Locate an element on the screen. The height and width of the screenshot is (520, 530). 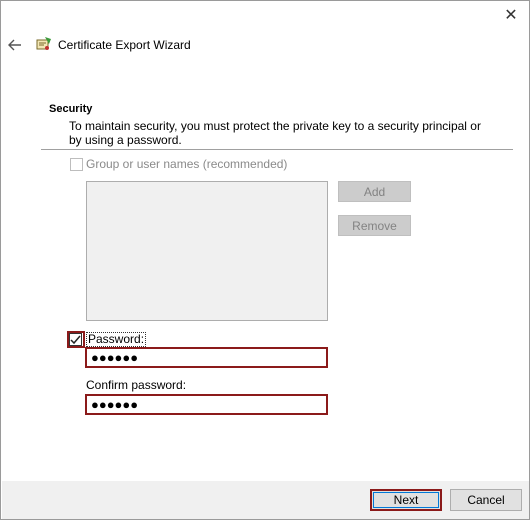
close-button: ✕ is located at coordinates (511, 16).